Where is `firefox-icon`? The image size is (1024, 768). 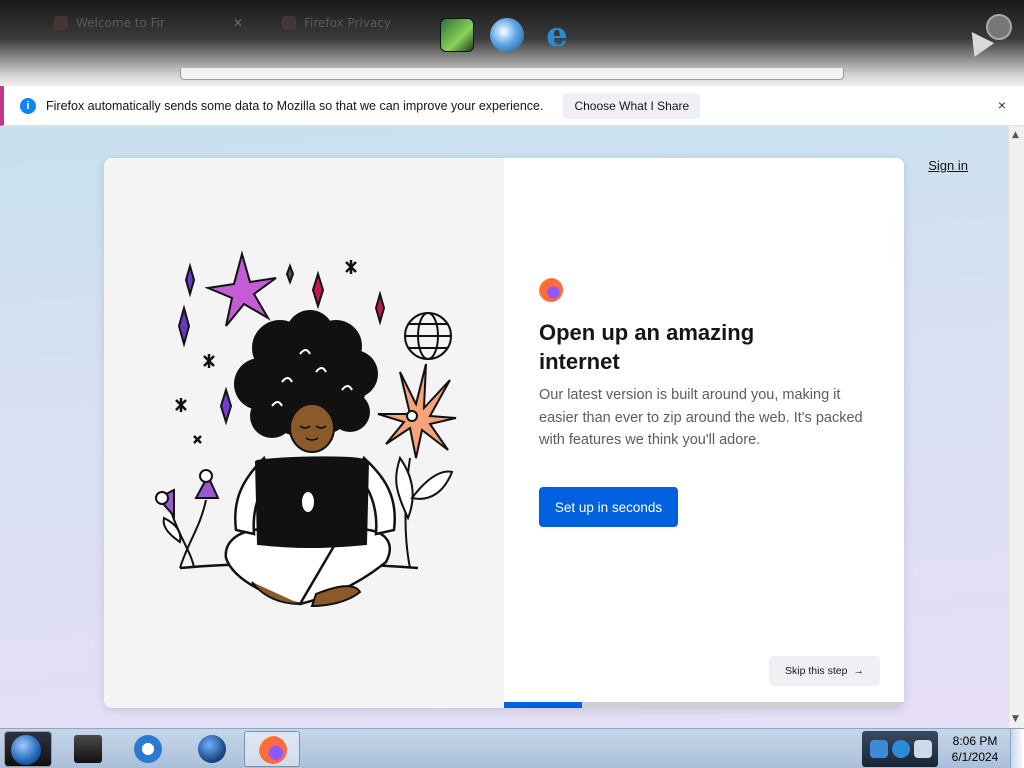
firefox-icon is located at coordinates (273, 750).